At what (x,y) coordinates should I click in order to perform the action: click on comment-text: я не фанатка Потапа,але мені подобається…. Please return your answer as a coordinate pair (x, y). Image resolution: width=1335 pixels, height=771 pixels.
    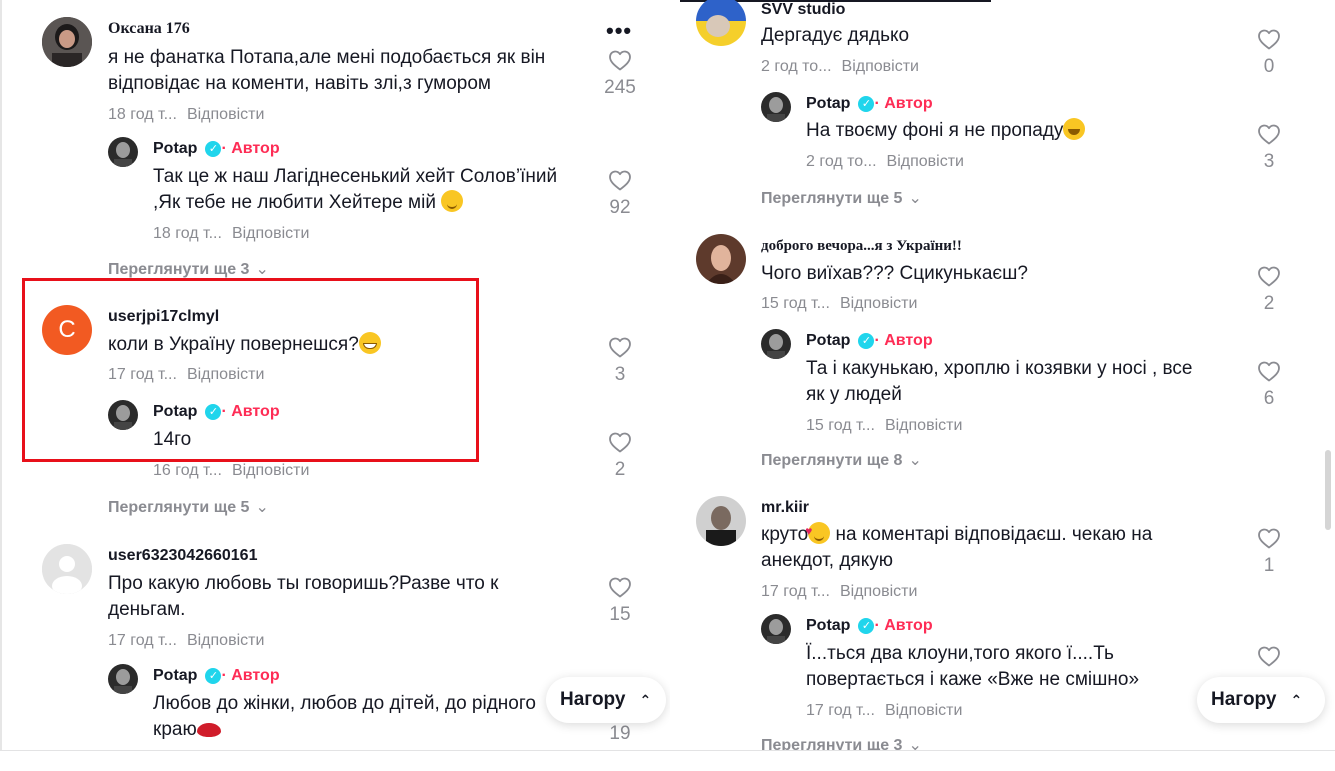
    Looking at the image, I should click on (327, 57).